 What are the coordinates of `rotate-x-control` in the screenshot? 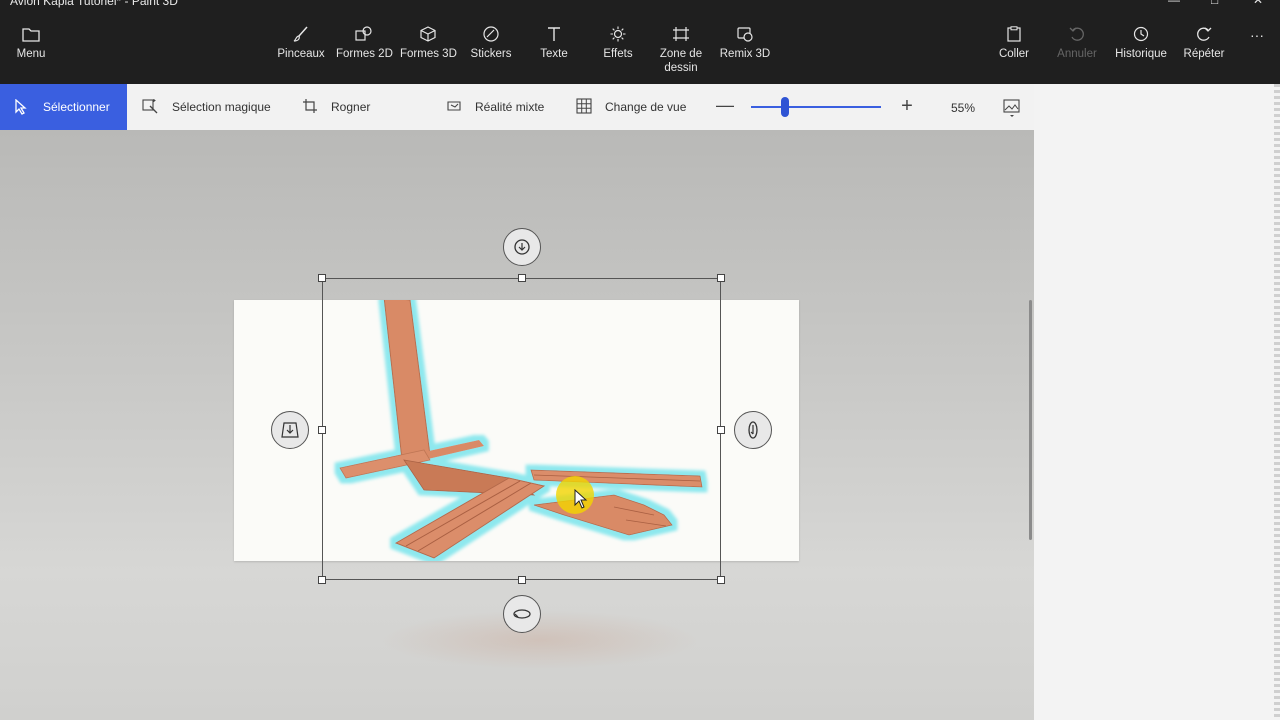 It's located at (522, 614).